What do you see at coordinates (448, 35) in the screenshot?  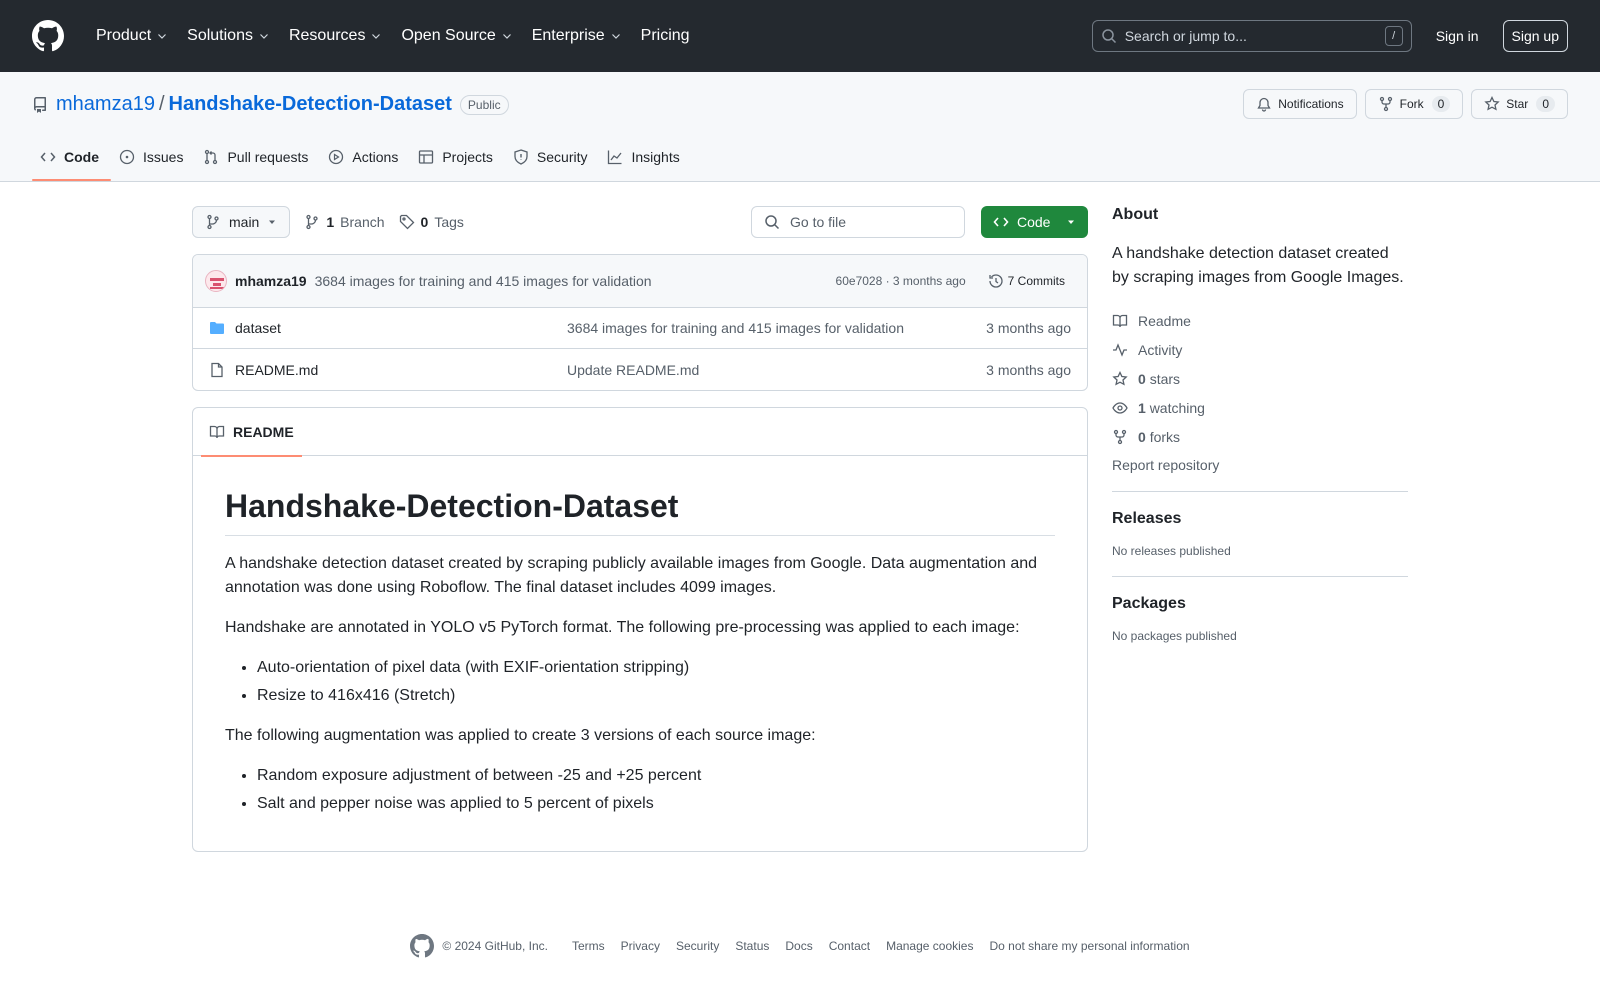 I see `nav-item-label: Open Source` at bounding box center [448, 35].